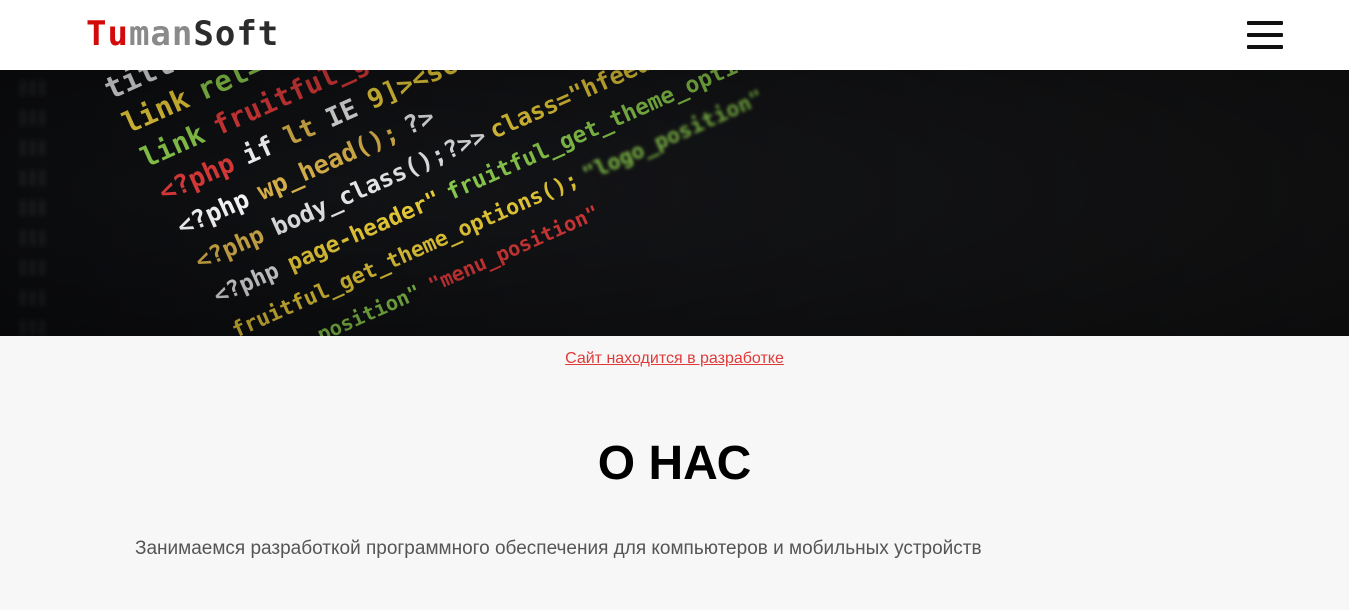 The height and width of the screenshot is (610, 1349). Describe the element at coordinates (161, 34) in the screenshot. I see `logo-part-man: man` at that location.